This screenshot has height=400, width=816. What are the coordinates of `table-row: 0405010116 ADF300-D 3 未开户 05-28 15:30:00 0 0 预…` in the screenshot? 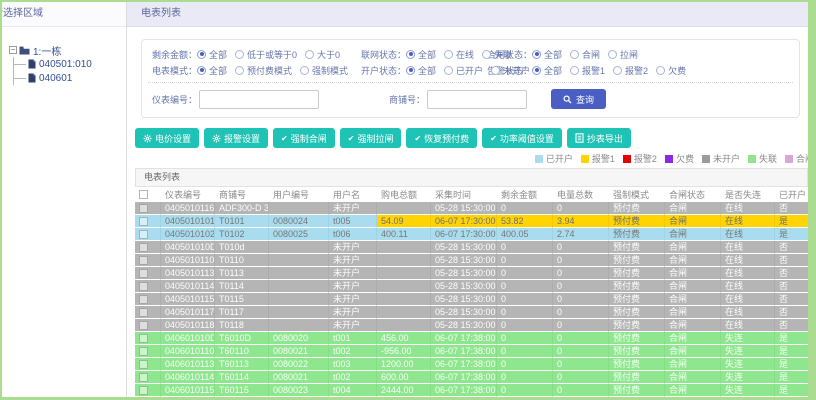 It's located at (471, 208).